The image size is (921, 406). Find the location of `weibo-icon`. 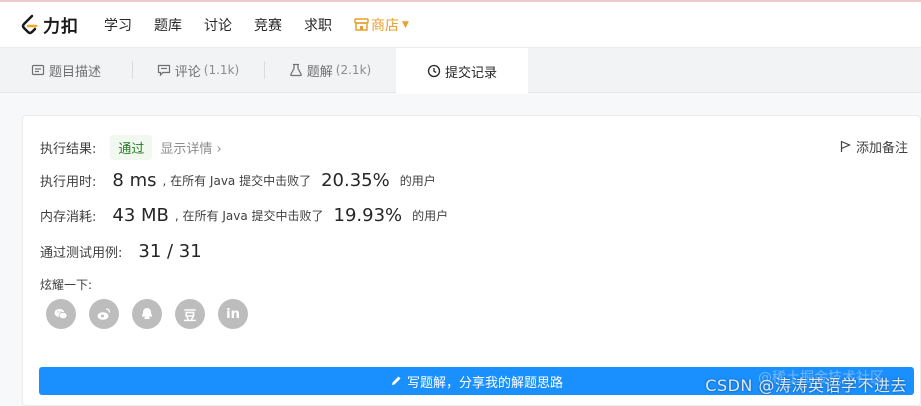

weibo-icon is located at coordinates (104, 314).